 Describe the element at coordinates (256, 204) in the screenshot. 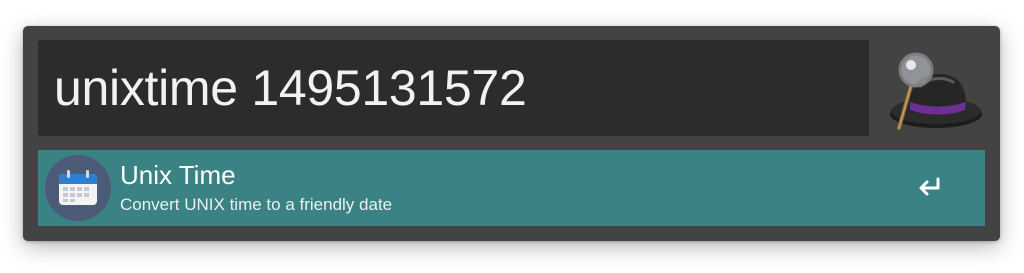

I see `result-subtitle: Convert UNIX time to a friendly date` at that location.